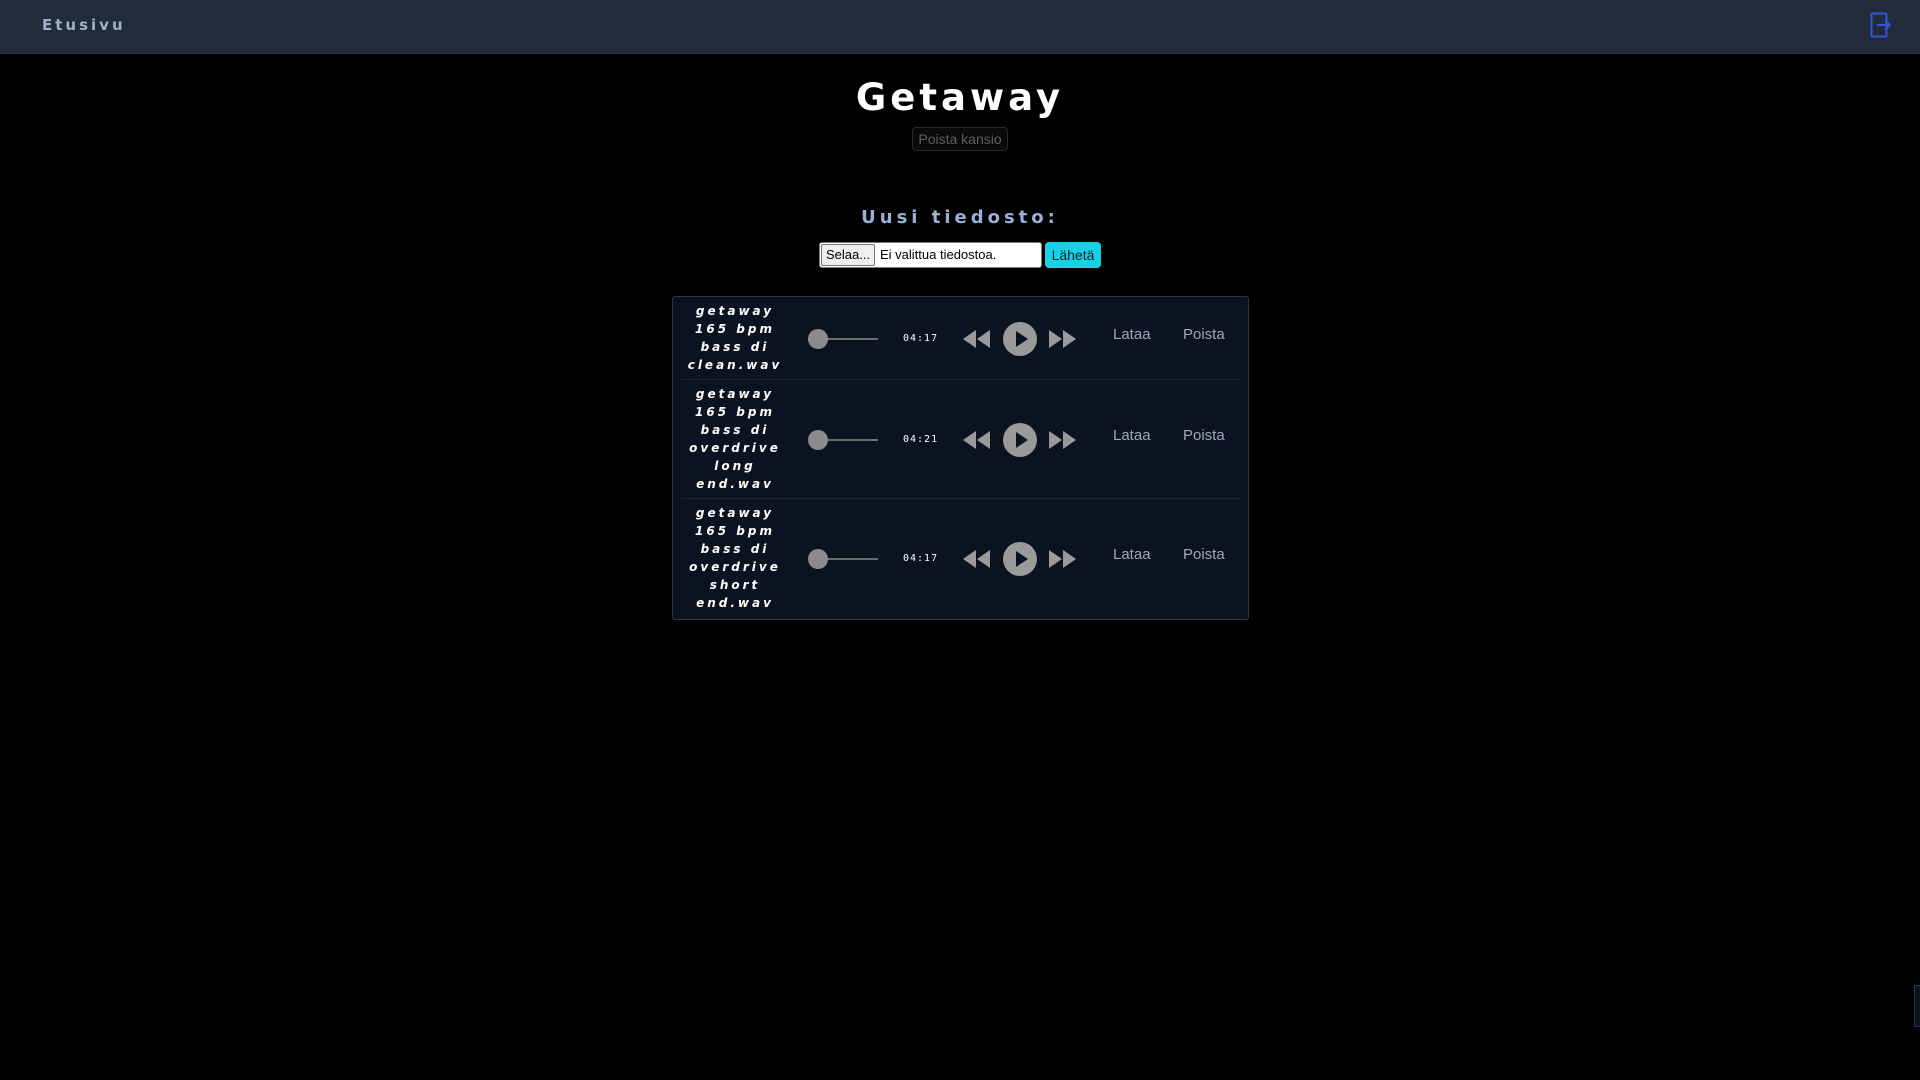  I want to click on file-input: Selaa... Ei valittua tiedostoa., so click(930, 255).